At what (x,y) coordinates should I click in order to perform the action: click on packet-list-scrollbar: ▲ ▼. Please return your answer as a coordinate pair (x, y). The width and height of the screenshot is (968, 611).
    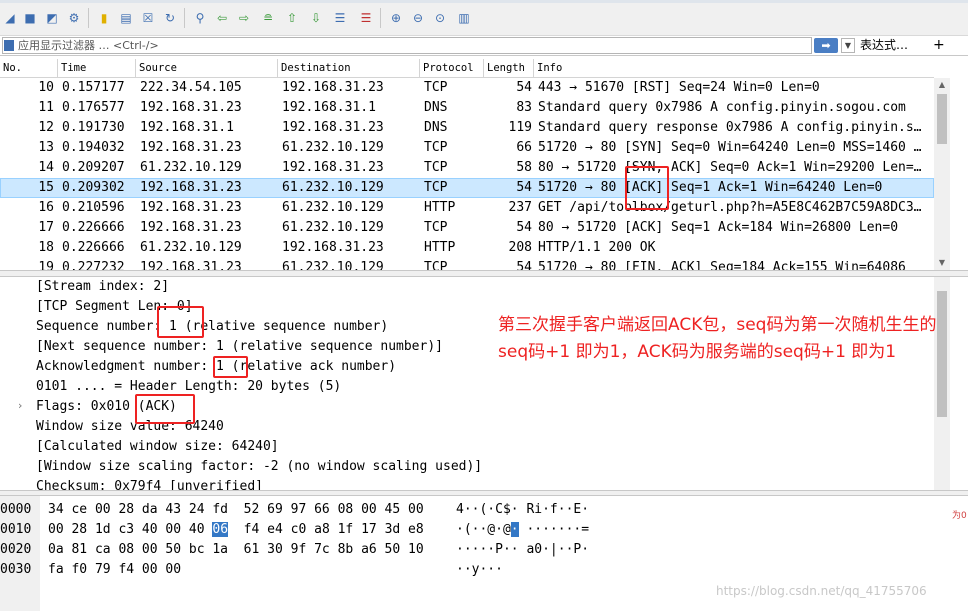
    Looking at the image, I should click on (942, 174).